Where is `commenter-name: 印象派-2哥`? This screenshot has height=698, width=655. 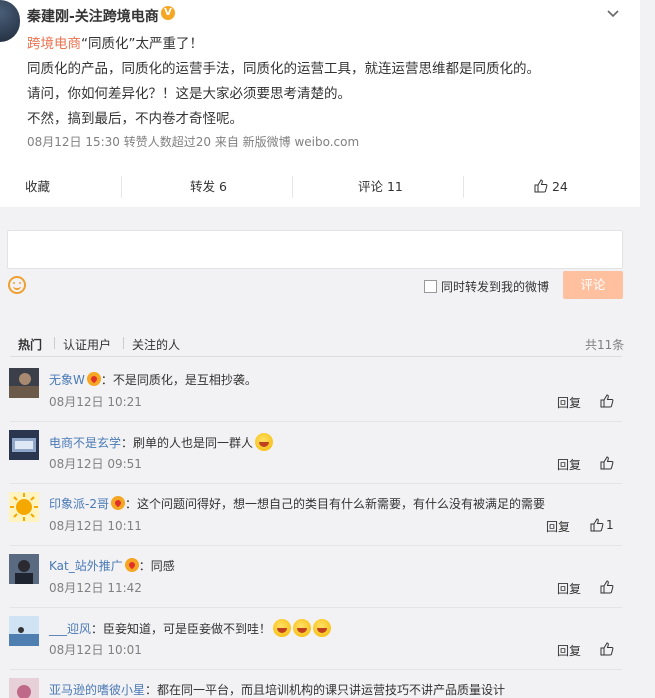 commenter-name: 印象派-2哥 is located at coordinates (79, 504).